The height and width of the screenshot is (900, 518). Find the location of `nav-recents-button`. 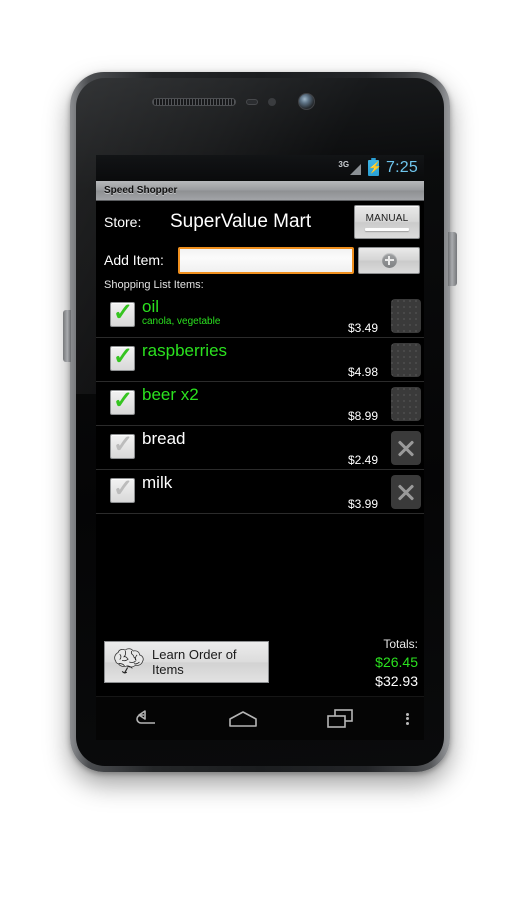

nav-recents-button is located at coordinates (341, 718).